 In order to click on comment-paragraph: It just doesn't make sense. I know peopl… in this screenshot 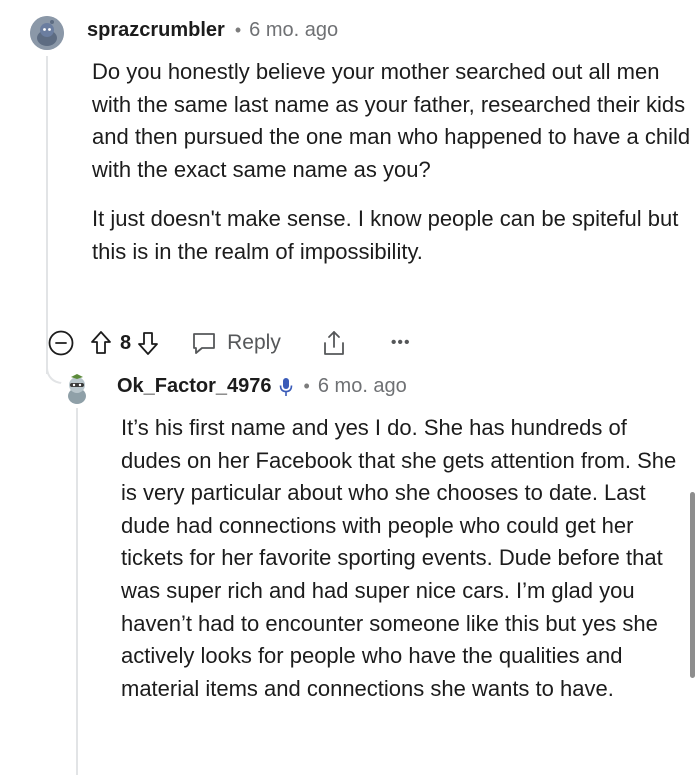, I will do `click(385, 235)`.